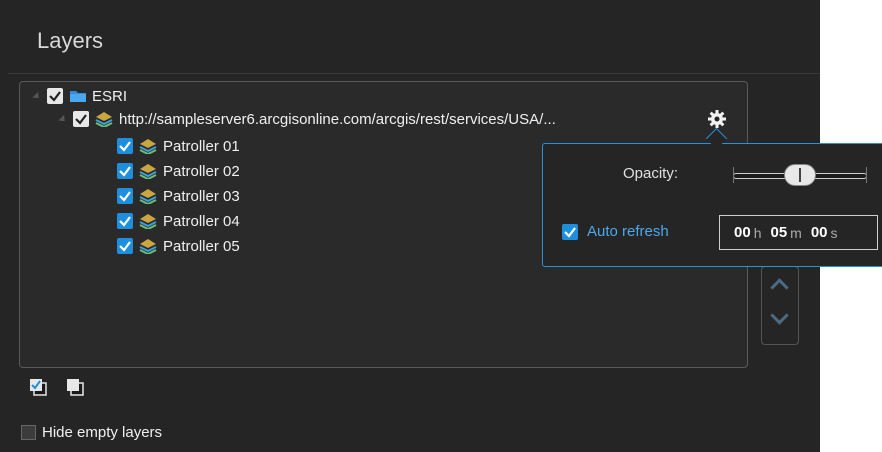 The width and height of the screenshot is (882, 452). What do you see at coordinates (778, 232) in the screenshot?
I see `minutes-value: 05` at bounding box center [778, 232].